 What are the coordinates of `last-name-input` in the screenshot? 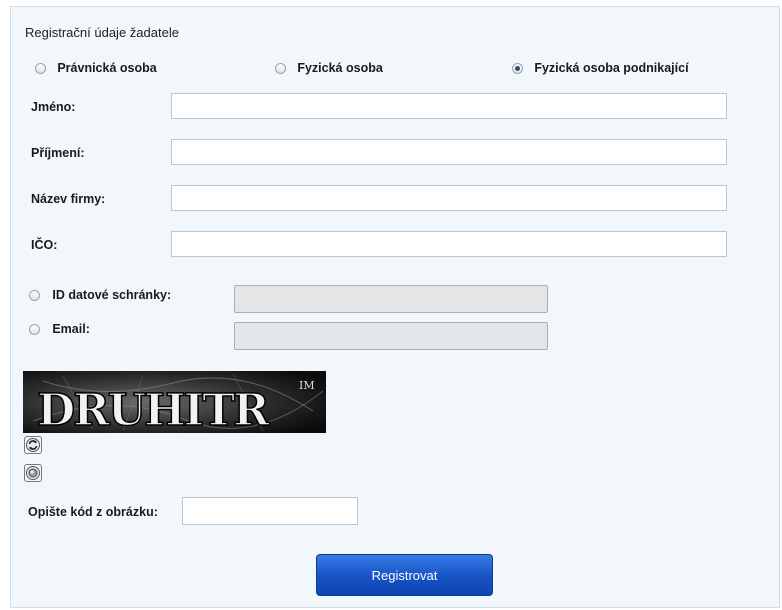 It's located at (449, 152).